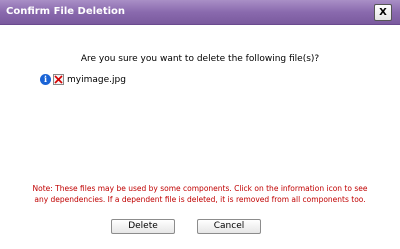 This screenshot has height=249, width=400. What do you see at coordinates (66, 11) in the screenshot?
I see `dialog-title: Confirm File Deletion` at bounding box center [66, 11].